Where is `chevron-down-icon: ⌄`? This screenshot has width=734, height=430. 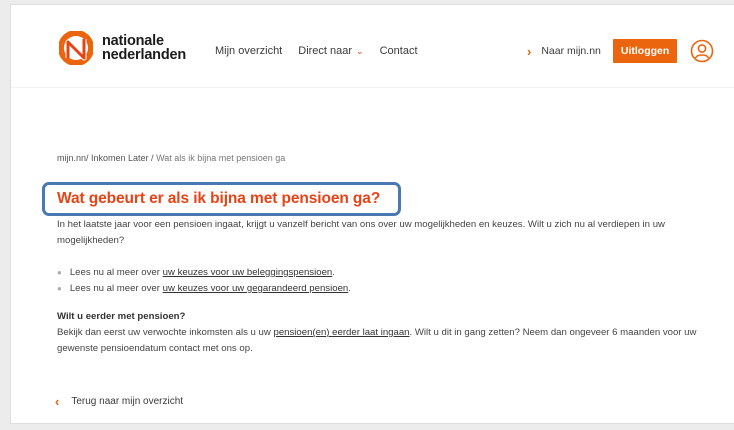
chevron-down-icon: ⌄ is located at coordinates (360, 51).